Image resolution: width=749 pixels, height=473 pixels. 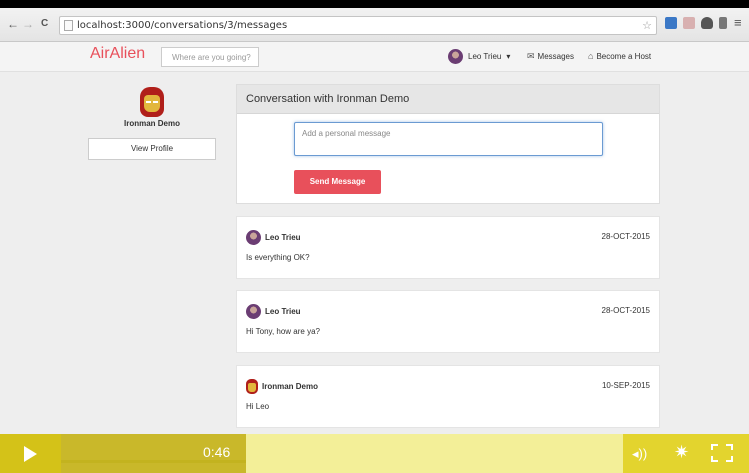 What do you see at coordinates (448, 139) in the screenshot?
I see `message-input: Add a personal message` at bounding box center [448, 139].